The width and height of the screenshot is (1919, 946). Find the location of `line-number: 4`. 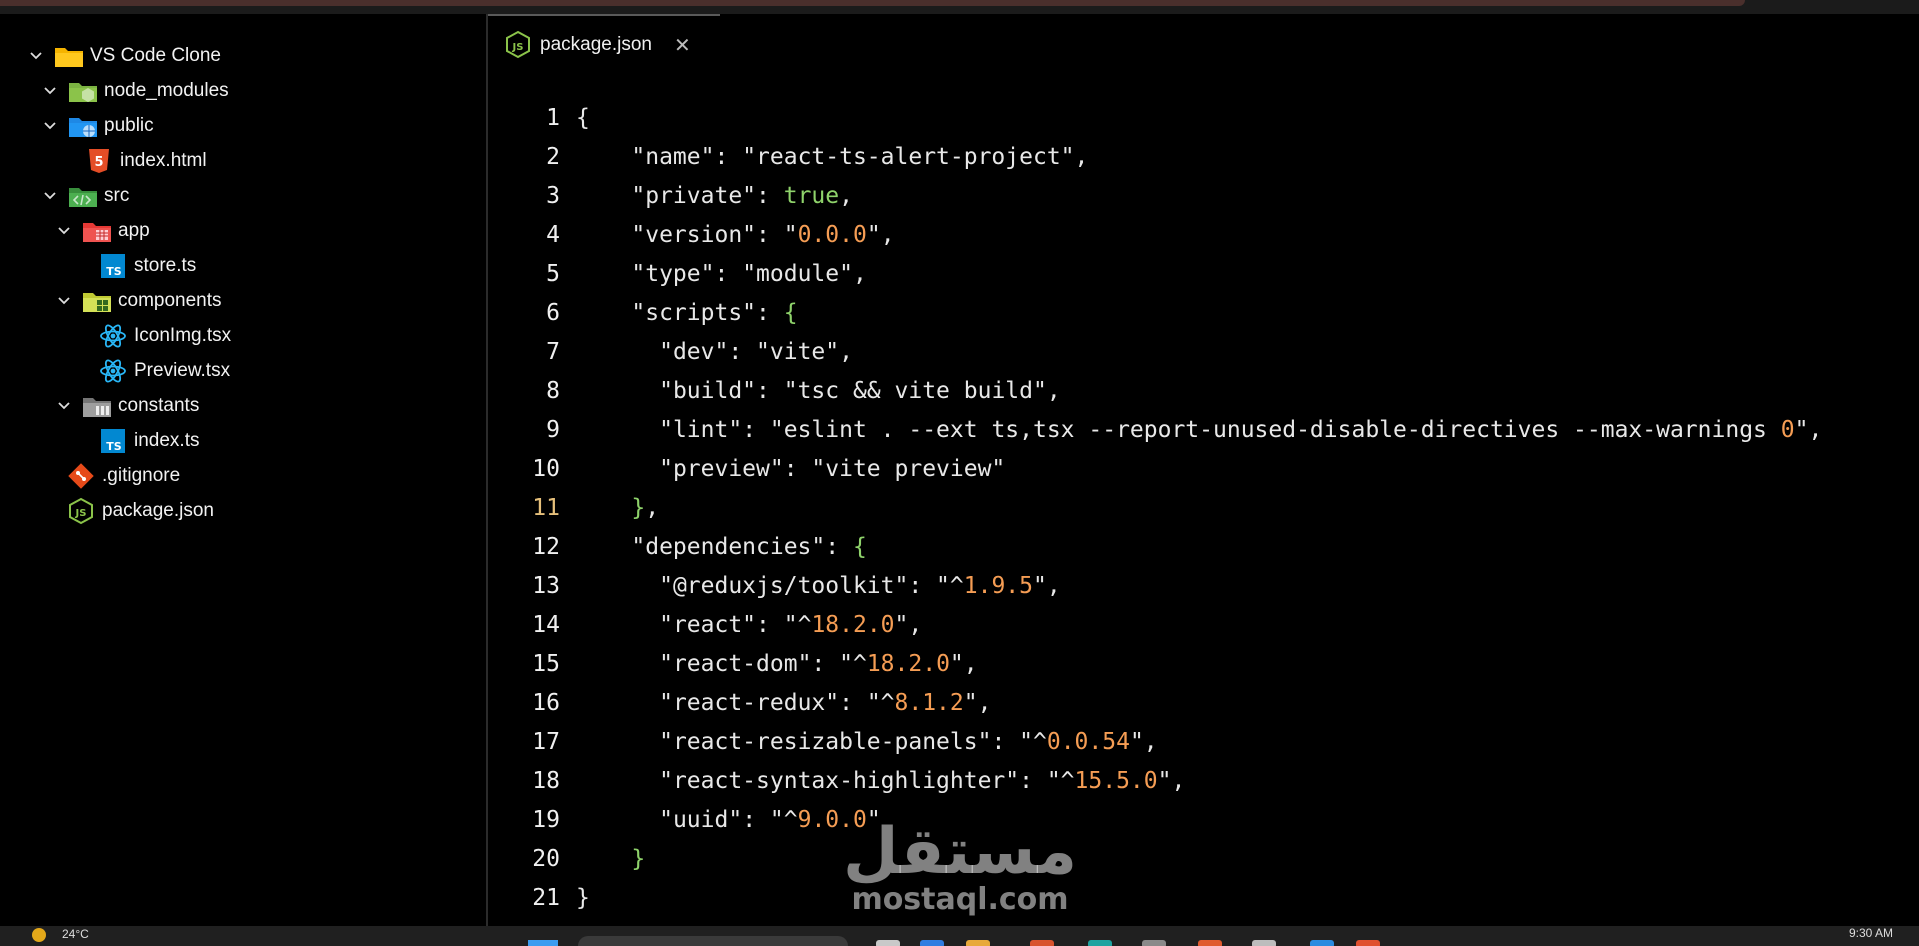

line-number: 4 is located at coordinates (553, 234).